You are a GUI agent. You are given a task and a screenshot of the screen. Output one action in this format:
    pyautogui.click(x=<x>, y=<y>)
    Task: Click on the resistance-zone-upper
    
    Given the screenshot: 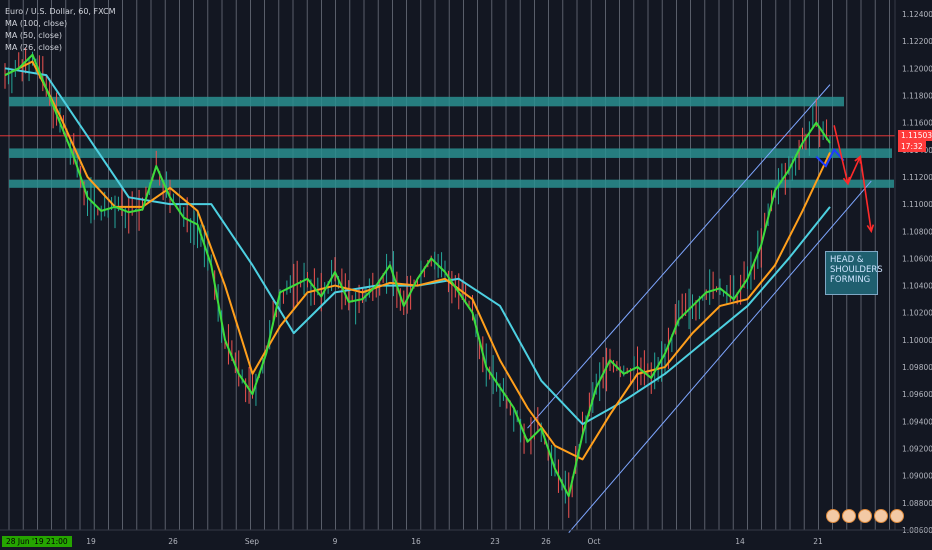 What is the action you would take?
    pyautogui.click(x=426, y=101)
    